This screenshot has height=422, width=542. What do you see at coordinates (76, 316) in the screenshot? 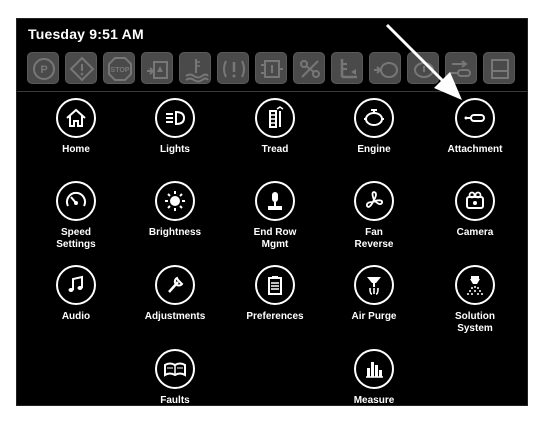
I see `audio-label: Audio` at bounding box center [76, 316].